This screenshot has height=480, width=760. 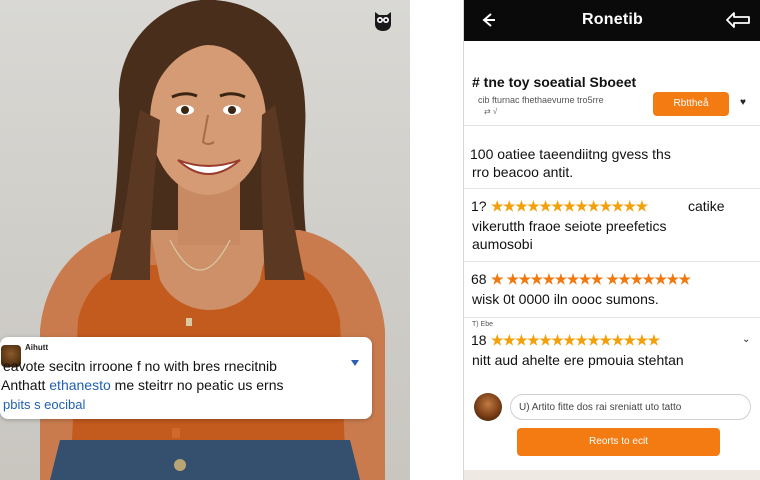 I want to click on post-meta: cib fturnac fhethaevurne tro5rre, so click(x=541, y=100).